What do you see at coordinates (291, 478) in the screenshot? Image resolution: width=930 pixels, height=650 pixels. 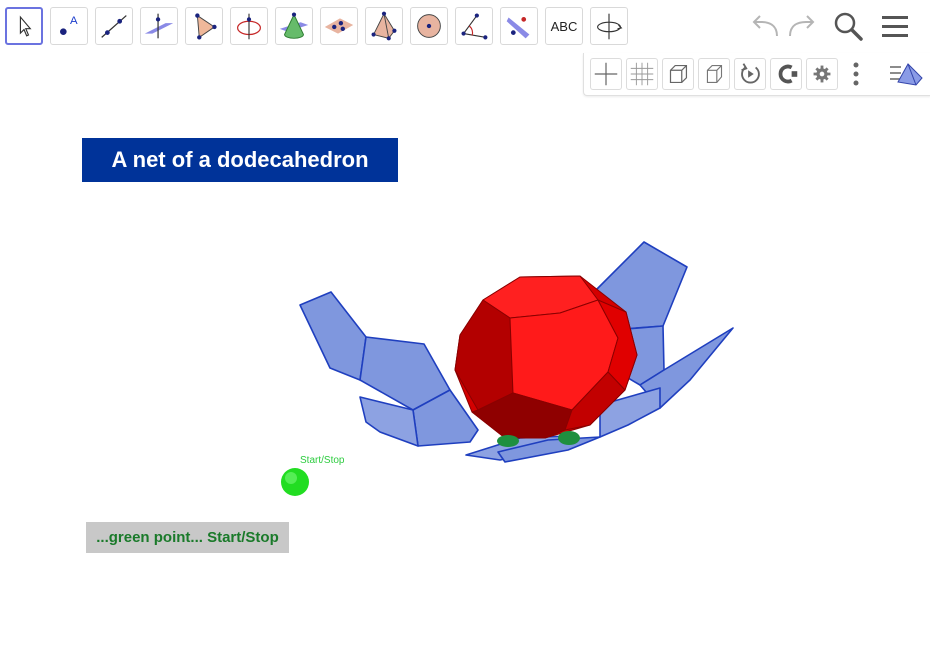 I see `start-stop-point-highlight` at bounding box center [291, 478].